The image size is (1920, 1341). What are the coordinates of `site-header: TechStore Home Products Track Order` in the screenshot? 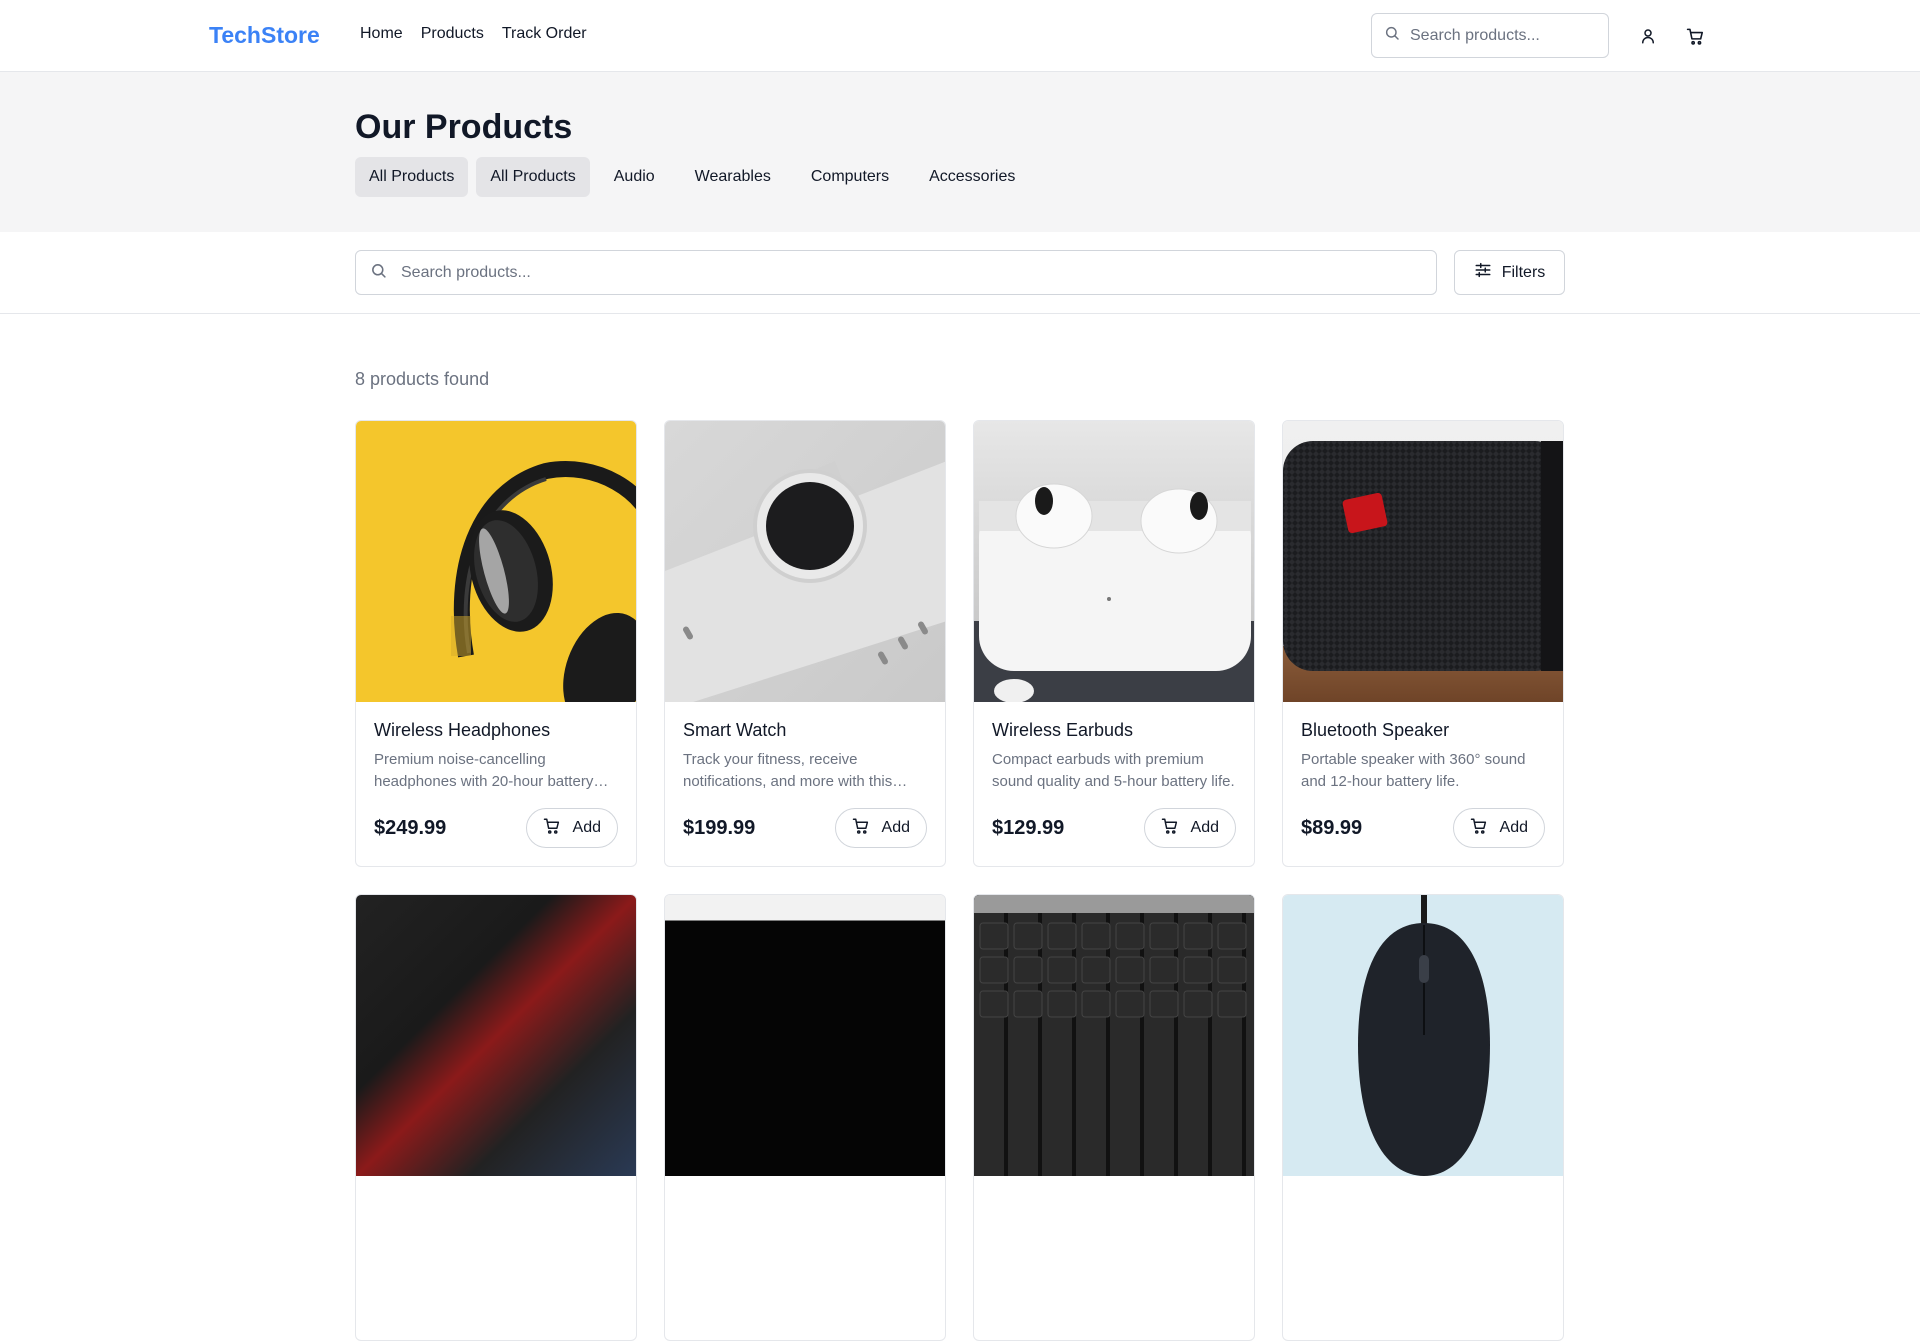 It's located at (960, 36).